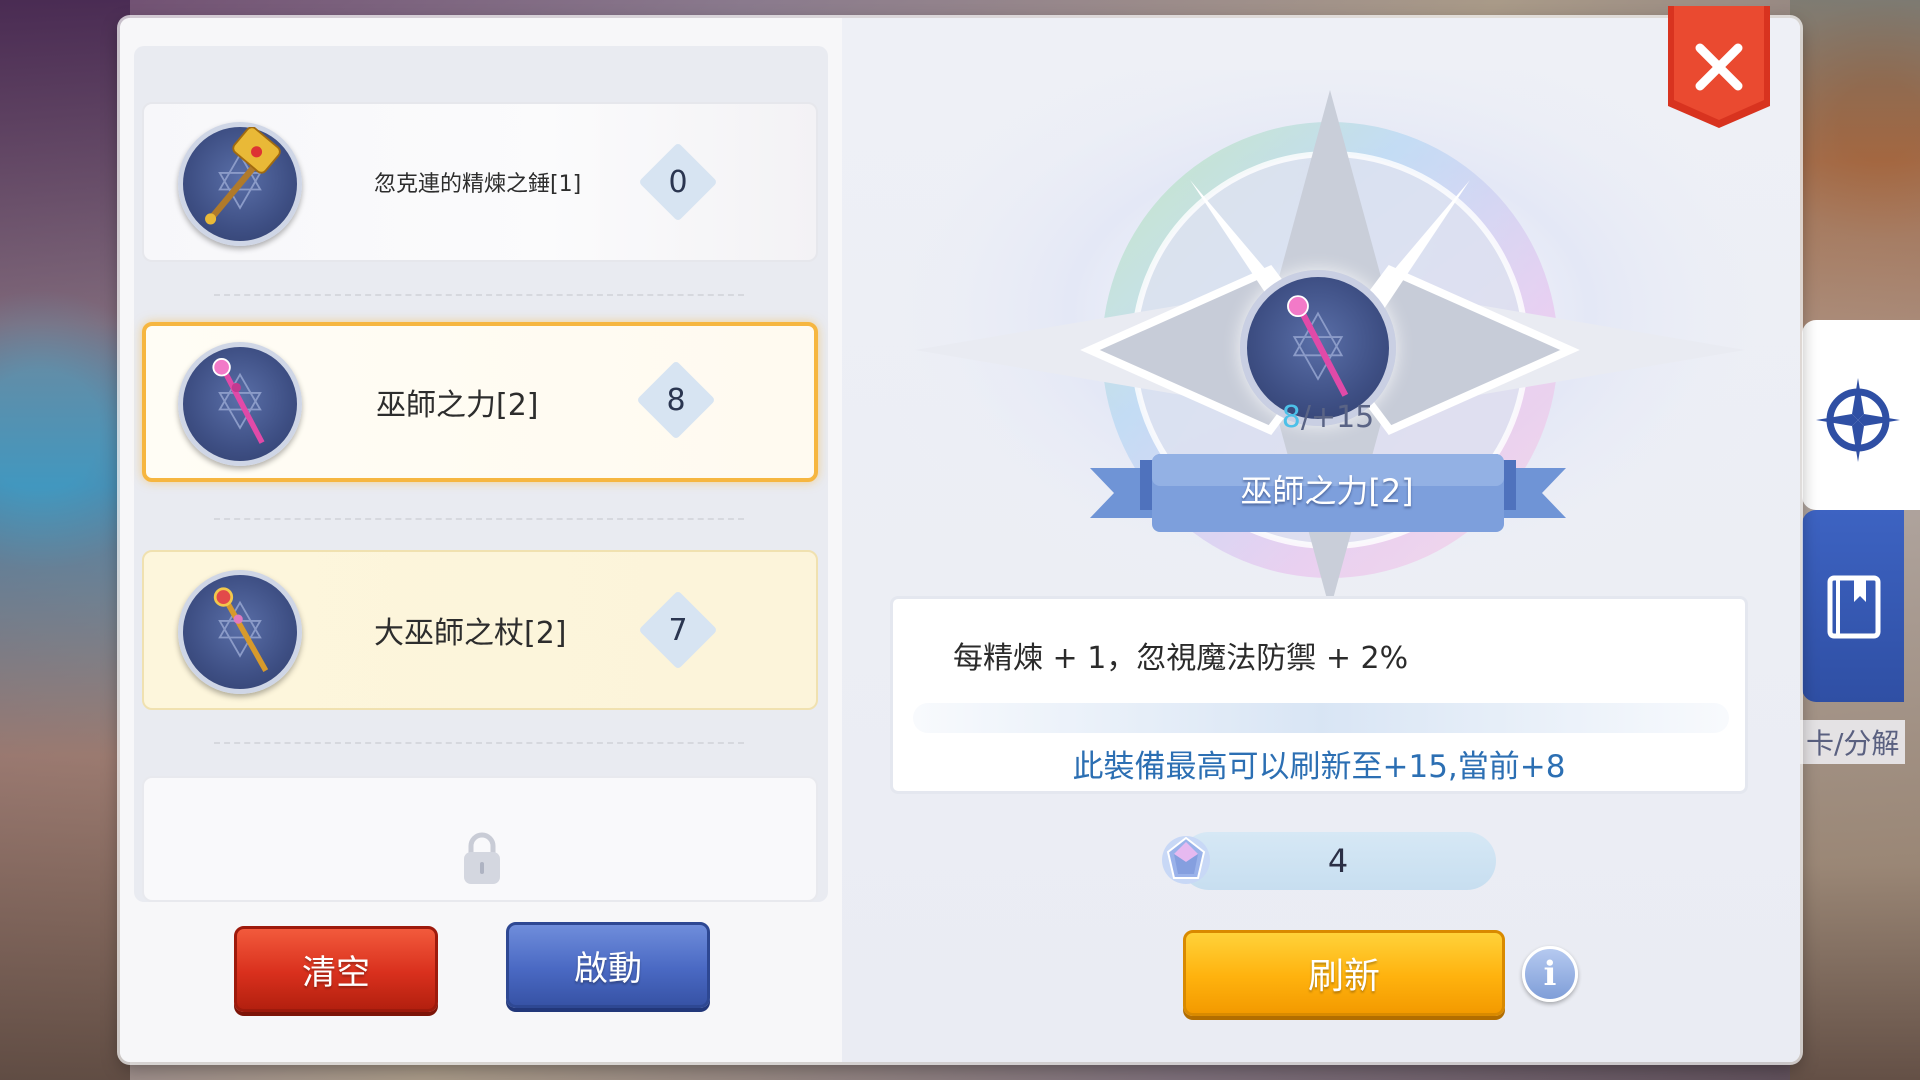 This screenshot has height=1080, width=1920. Describe the element at coordinates (65, 540) in the screenshot. I see `background-scene-left` at that location.